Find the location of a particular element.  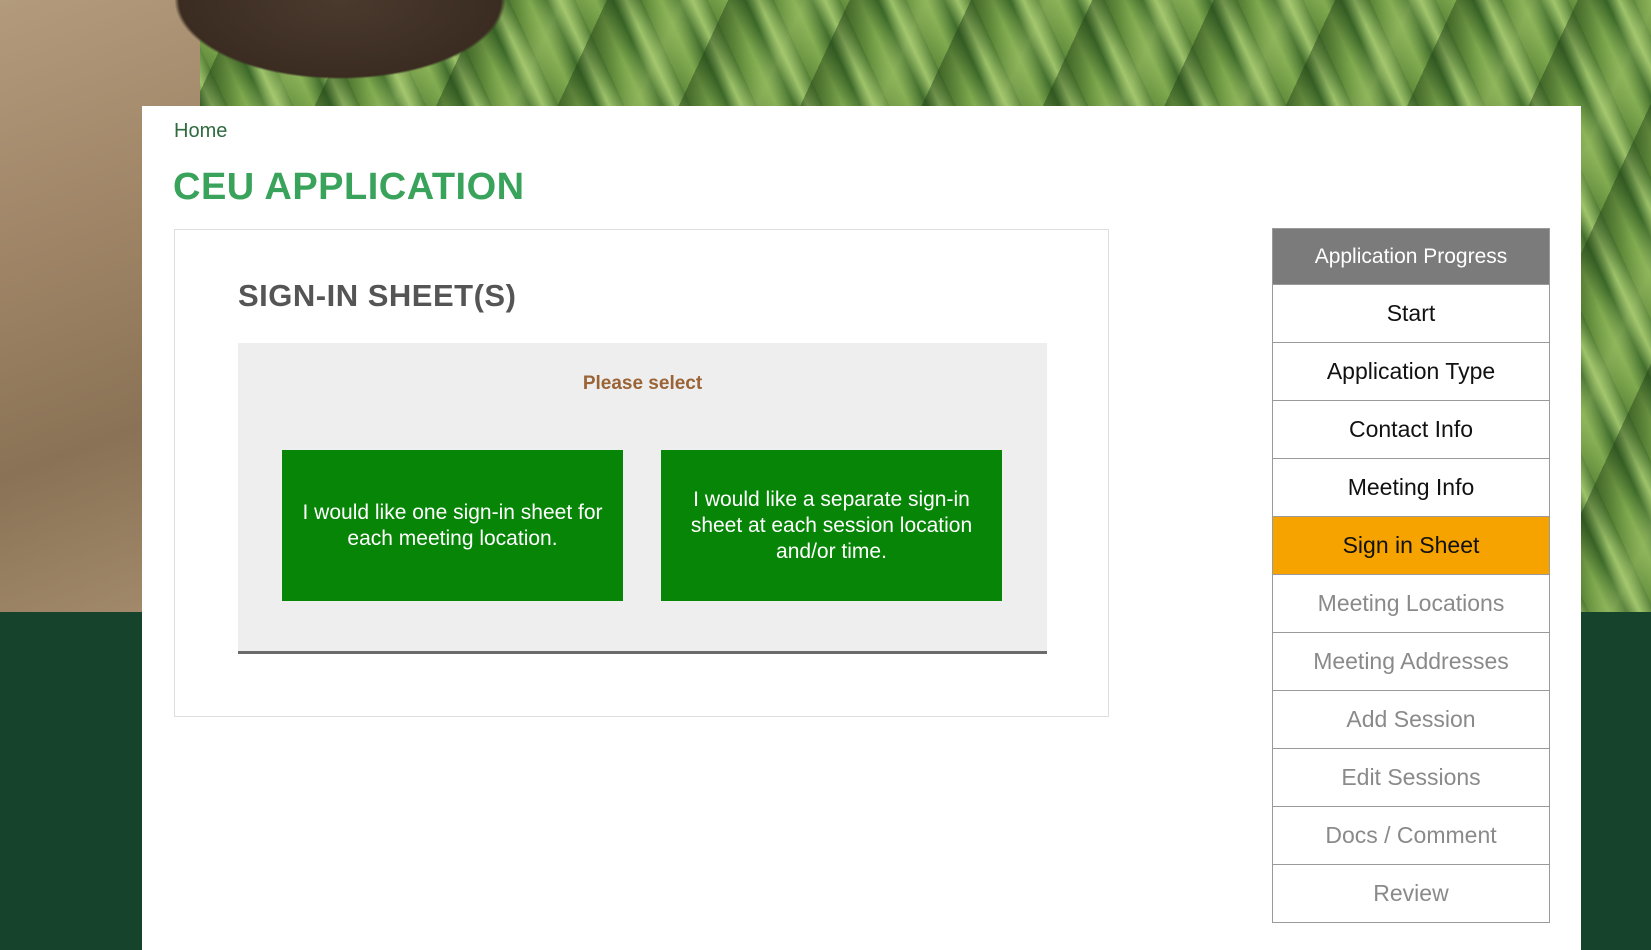

progress-step-docs-comment: Docs / Comment is located at coordinates (1411, 835).